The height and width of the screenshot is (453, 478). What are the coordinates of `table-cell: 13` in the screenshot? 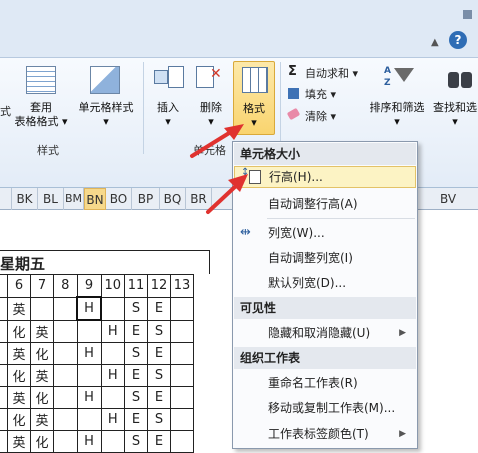 It's located at (182, 286).